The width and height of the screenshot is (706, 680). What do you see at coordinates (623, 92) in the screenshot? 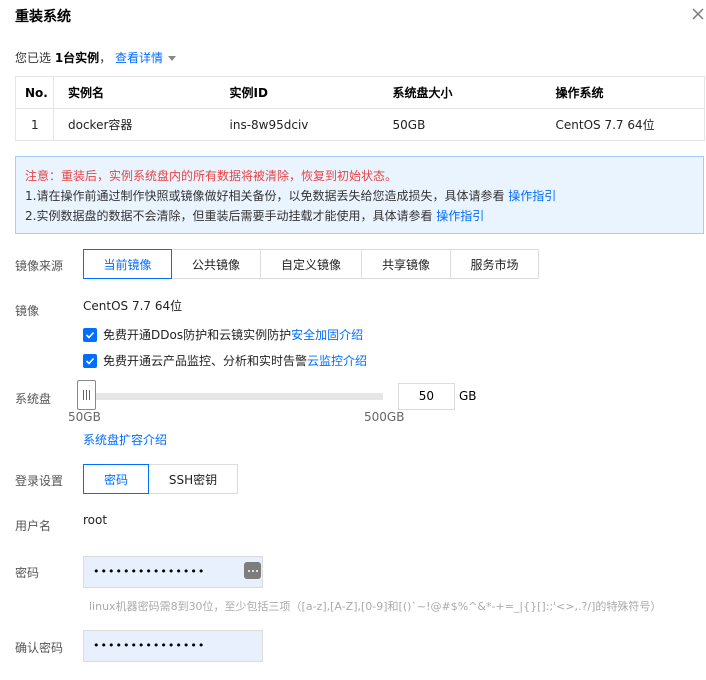
I see `col-header-os: 操作系统` at bounding box center [623, 92].